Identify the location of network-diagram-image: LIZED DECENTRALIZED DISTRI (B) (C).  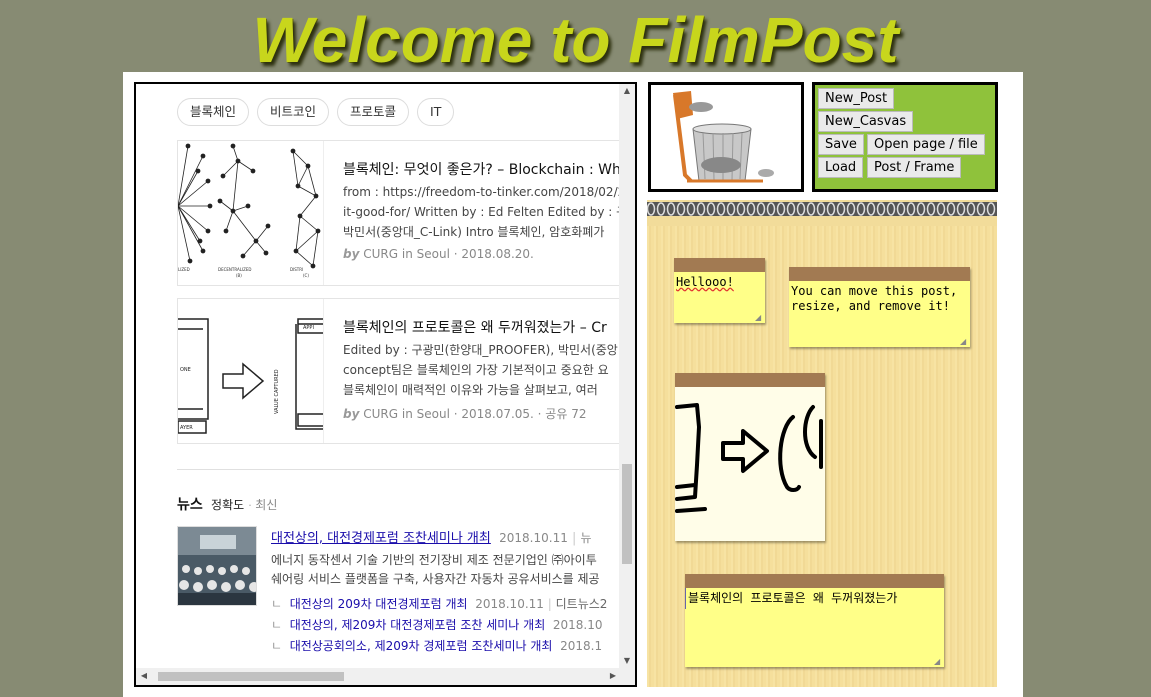
(251, 213).